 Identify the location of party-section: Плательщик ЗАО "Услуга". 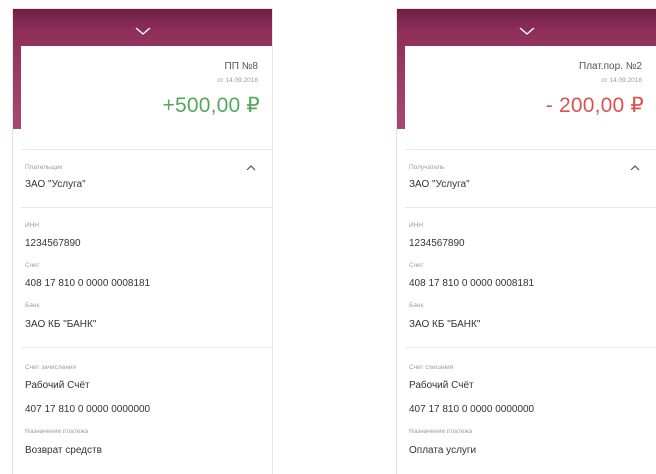
(146, 179).